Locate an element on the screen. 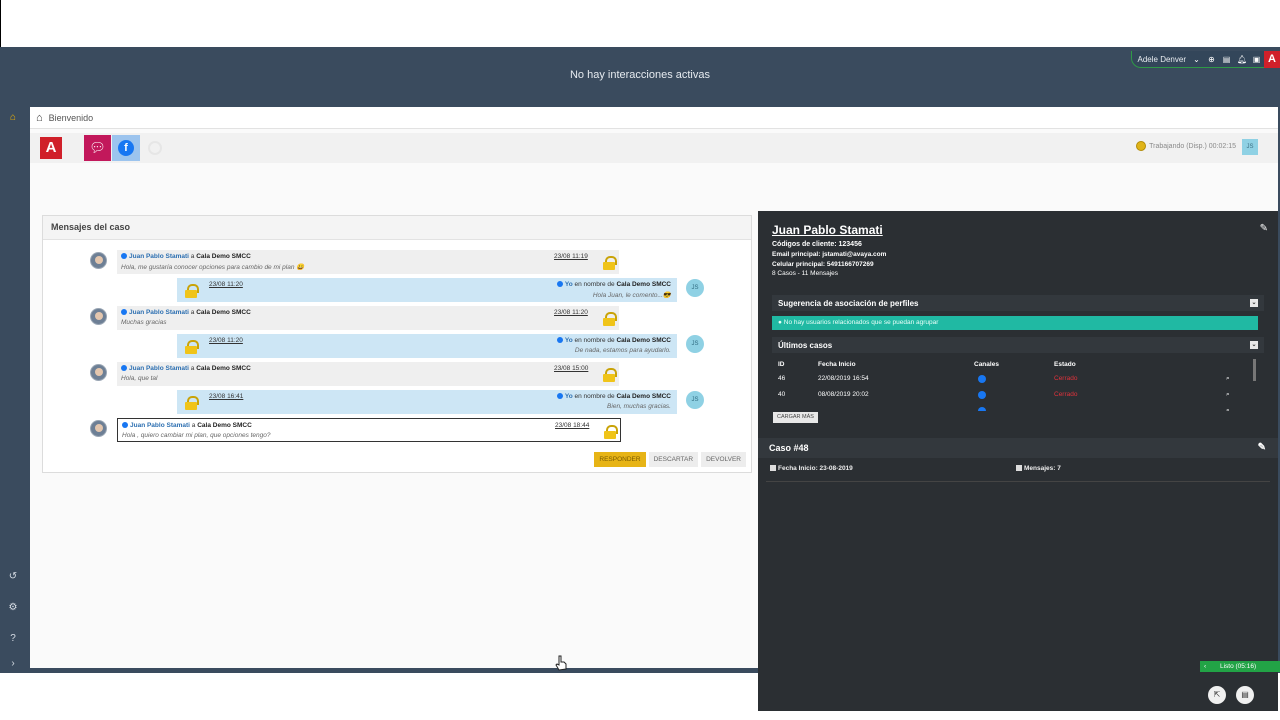 This screenshot has height=720, width=1280. user-menu: Adele Denver ⌄ ⊕ ▤ 🔔︎ ▣ is located at coordinates (1199, 59).